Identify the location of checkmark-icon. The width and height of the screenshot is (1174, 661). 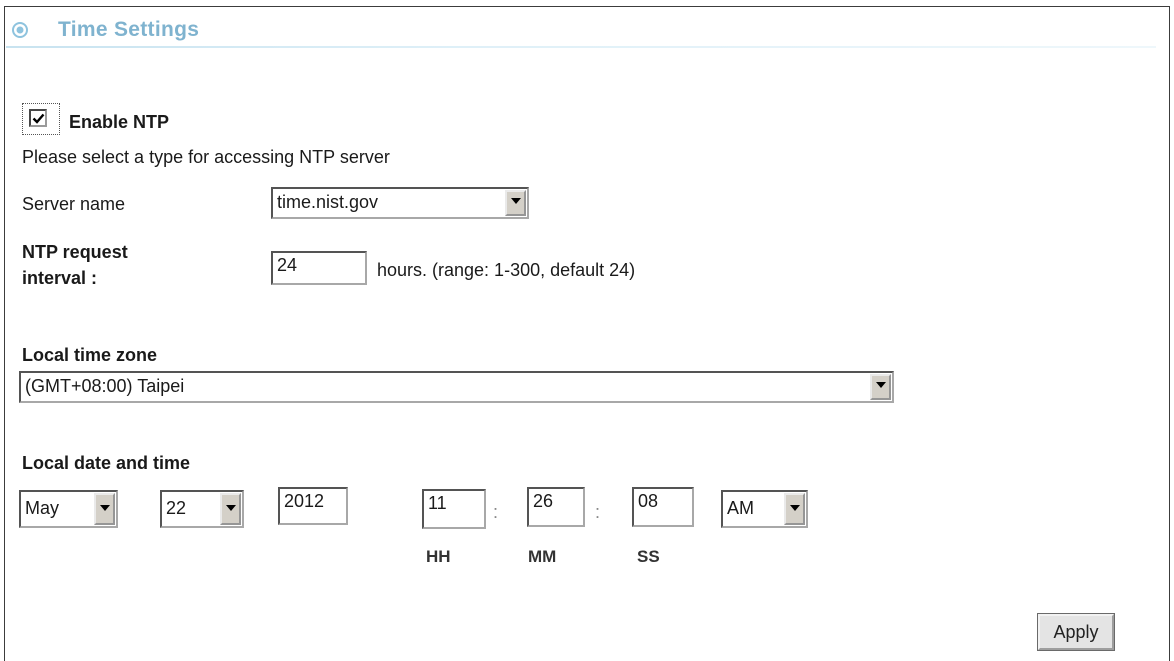
(38, 118).